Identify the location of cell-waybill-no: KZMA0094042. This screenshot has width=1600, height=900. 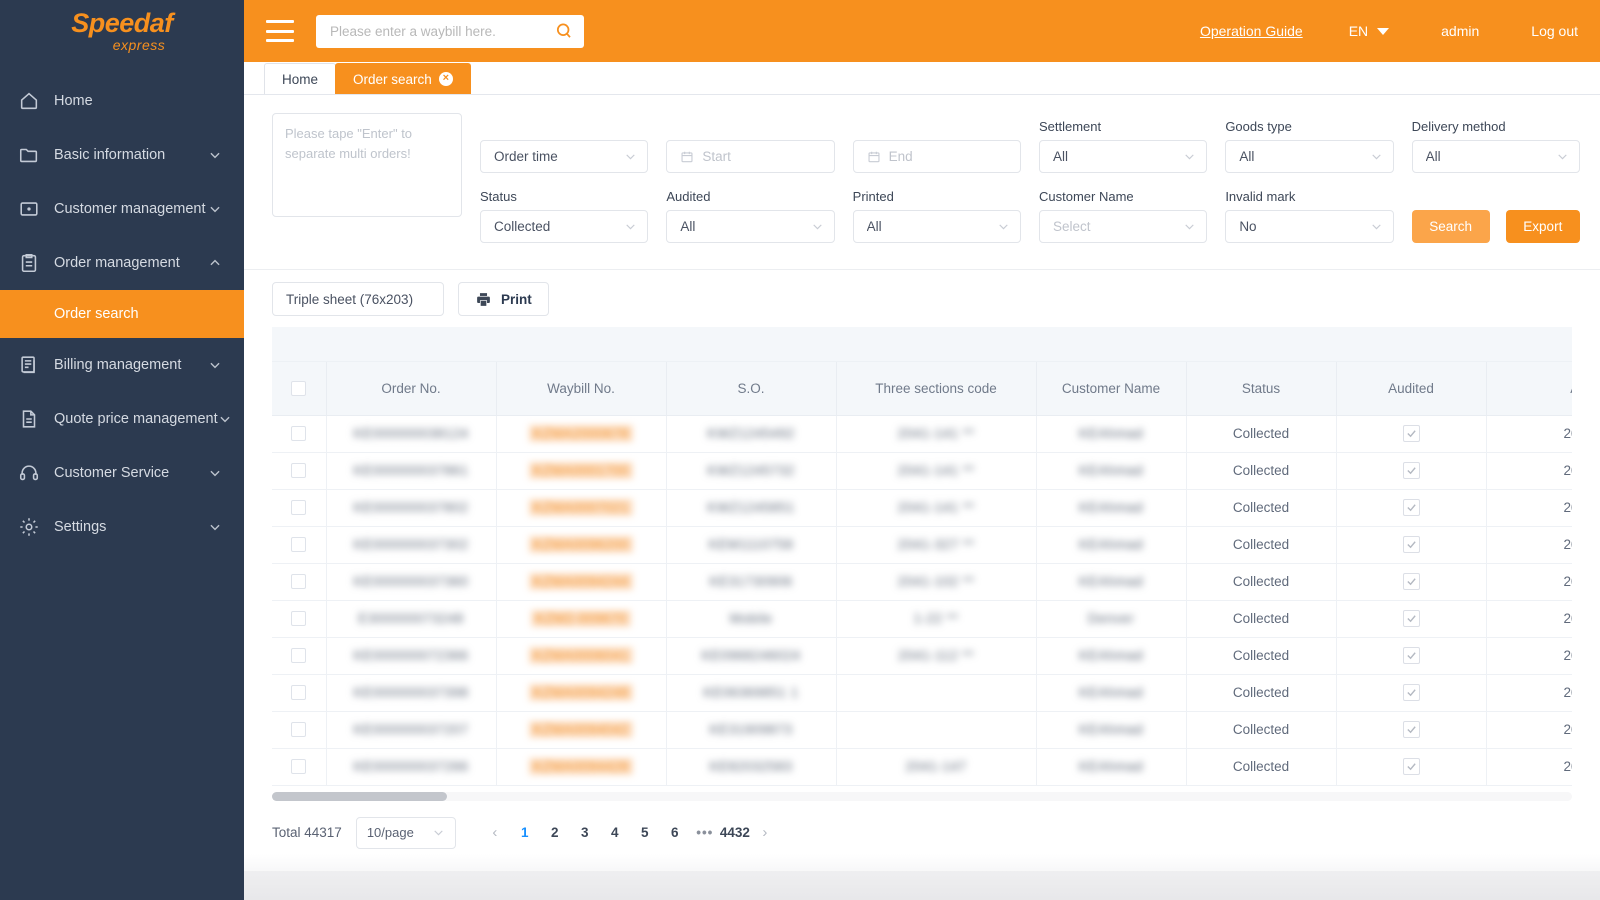
(581, 730).